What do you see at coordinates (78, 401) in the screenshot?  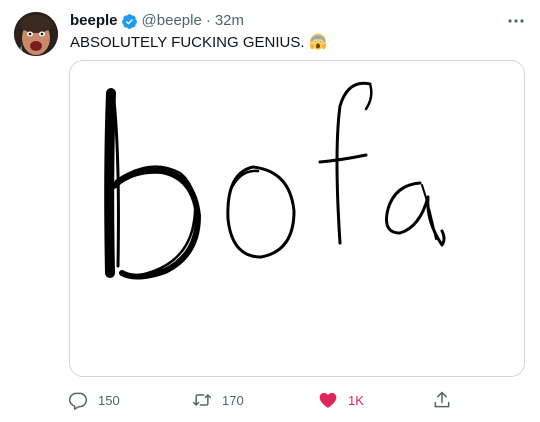 I see `reply-icon` at bounding box center [78, 401].